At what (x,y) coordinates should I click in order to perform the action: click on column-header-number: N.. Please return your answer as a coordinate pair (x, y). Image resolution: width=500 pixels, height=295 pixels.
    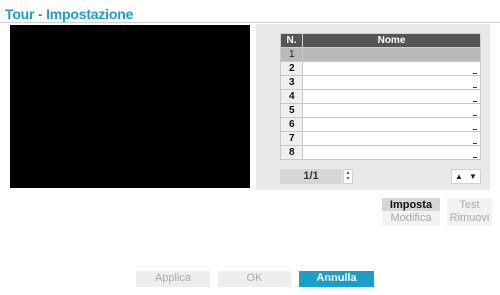
    Looking at the image, I should click on (291, 40).